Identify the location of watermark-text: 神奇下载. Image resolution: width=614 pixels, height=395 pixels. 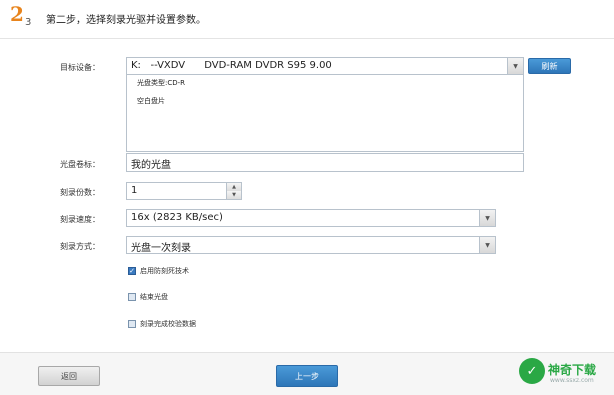
(572, 370).